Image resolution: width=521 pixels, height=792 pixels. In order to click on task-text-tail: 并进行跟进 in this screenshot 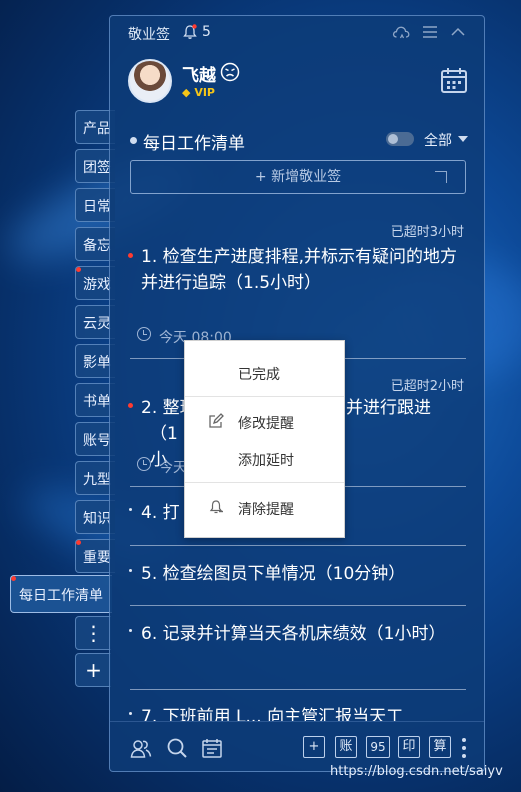, I will do `click(388, 408)`.